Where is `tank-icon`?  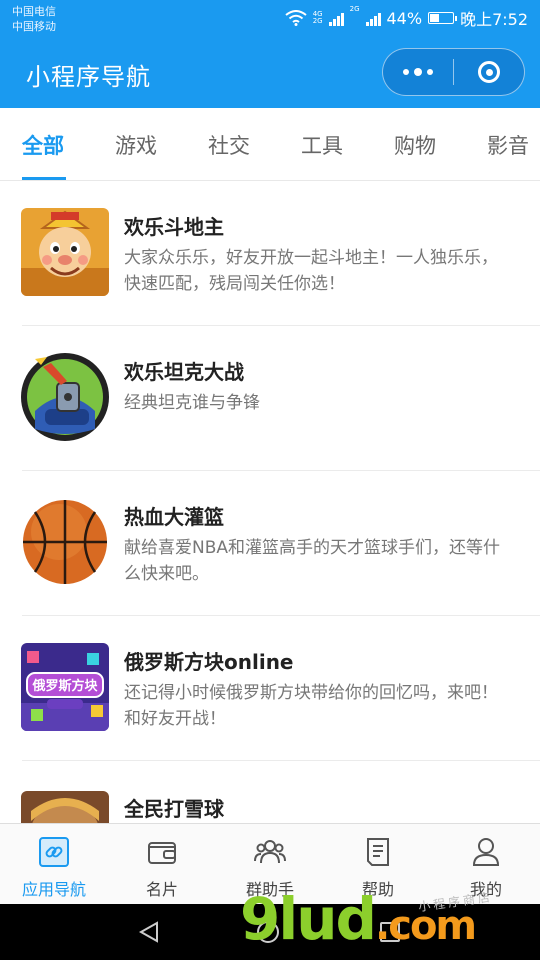 tank-icon is located at coordinates (65, 397).